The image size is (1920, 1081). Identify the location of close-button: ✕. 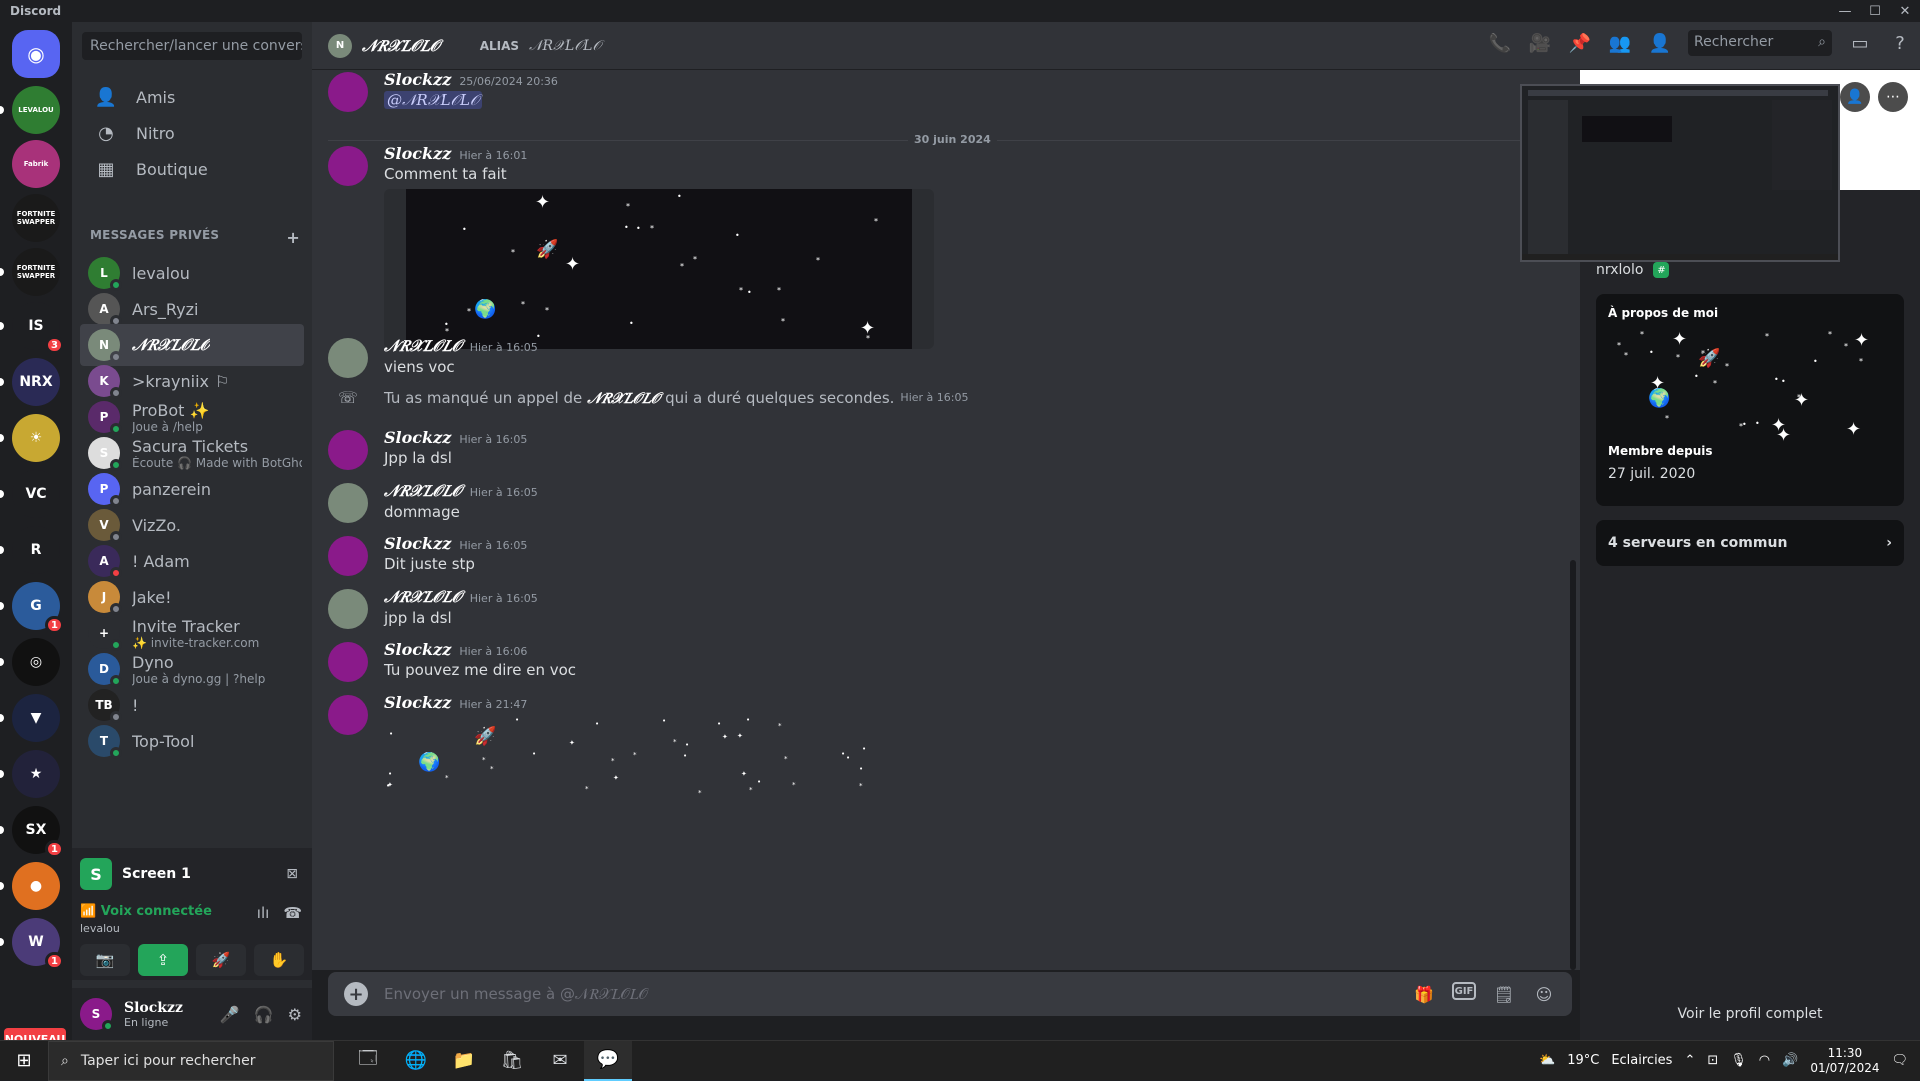
(1905, 11).